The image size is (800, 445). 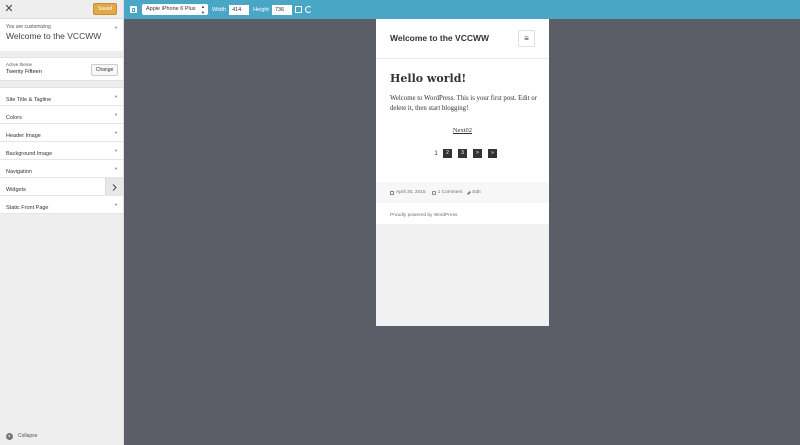 I want to click on section-label: Navigation, so click(x=19, y=172).